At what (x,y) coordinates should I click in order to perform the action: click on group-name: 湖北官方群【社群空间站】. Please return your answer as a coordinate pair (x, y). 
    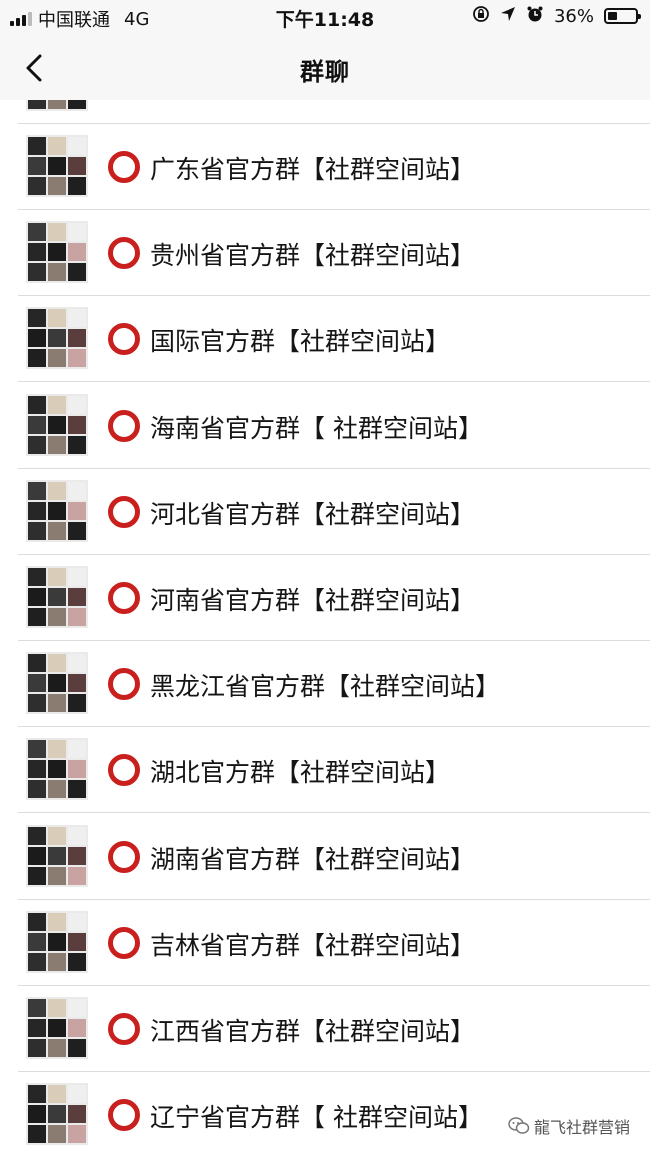
    Looking at the image, I should click on (300, 773).